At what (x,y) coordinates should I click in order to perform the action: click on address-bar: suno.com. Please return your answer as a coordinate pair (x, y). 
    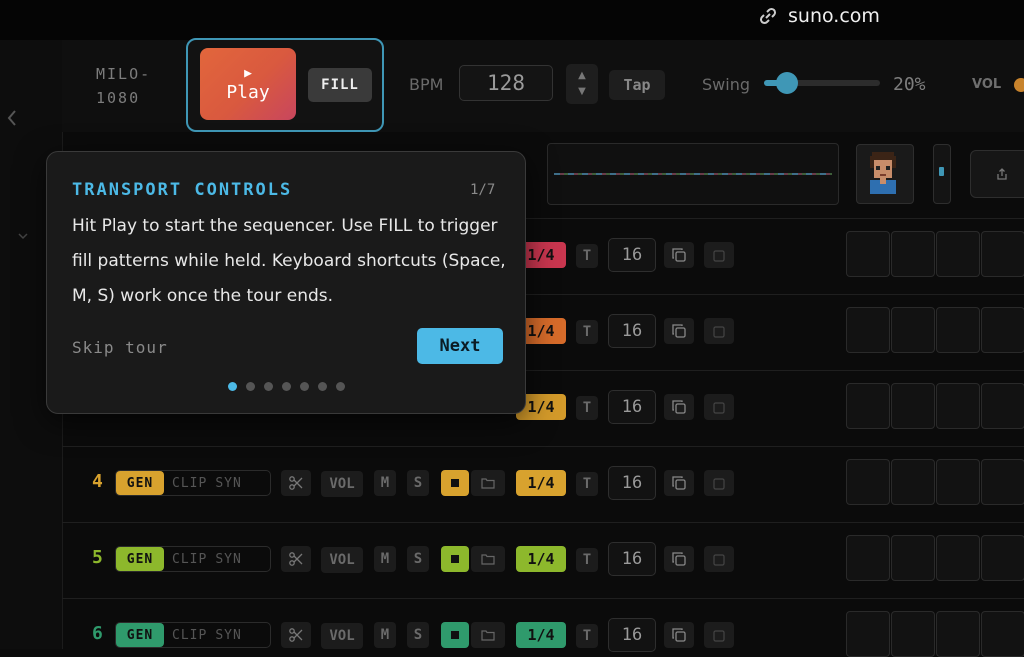
    Looking at the image, I should click on (819, 16).